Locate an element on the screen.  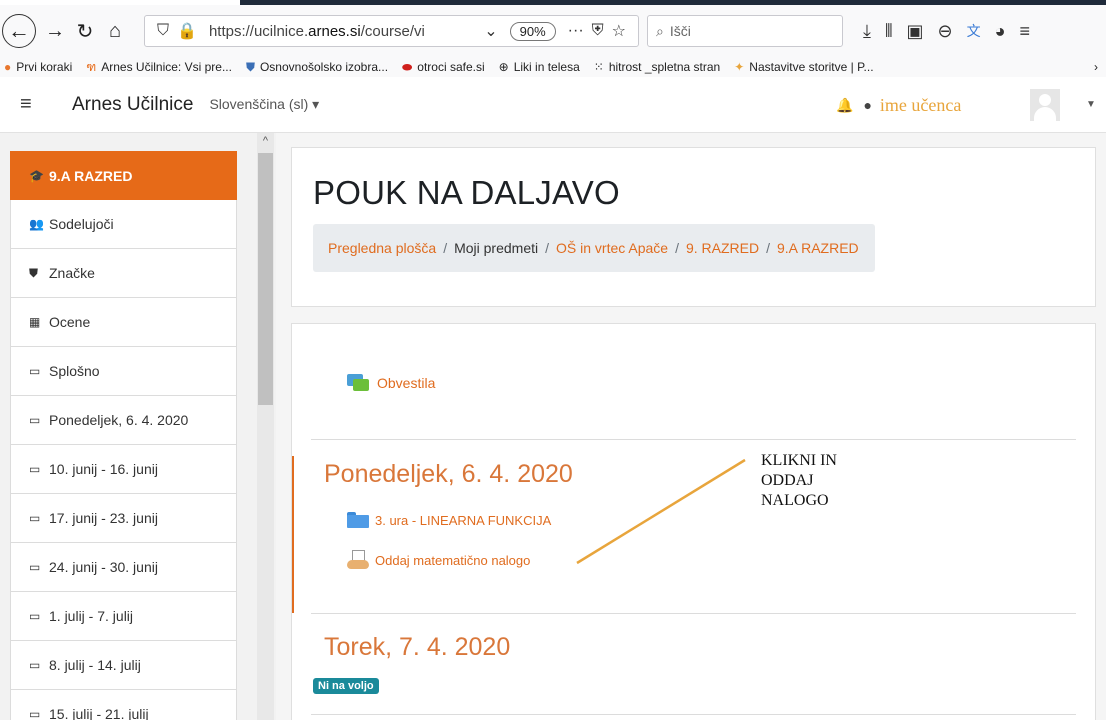
user-menu-caret-icon: ▼ is located at coordinates (1091, 104).